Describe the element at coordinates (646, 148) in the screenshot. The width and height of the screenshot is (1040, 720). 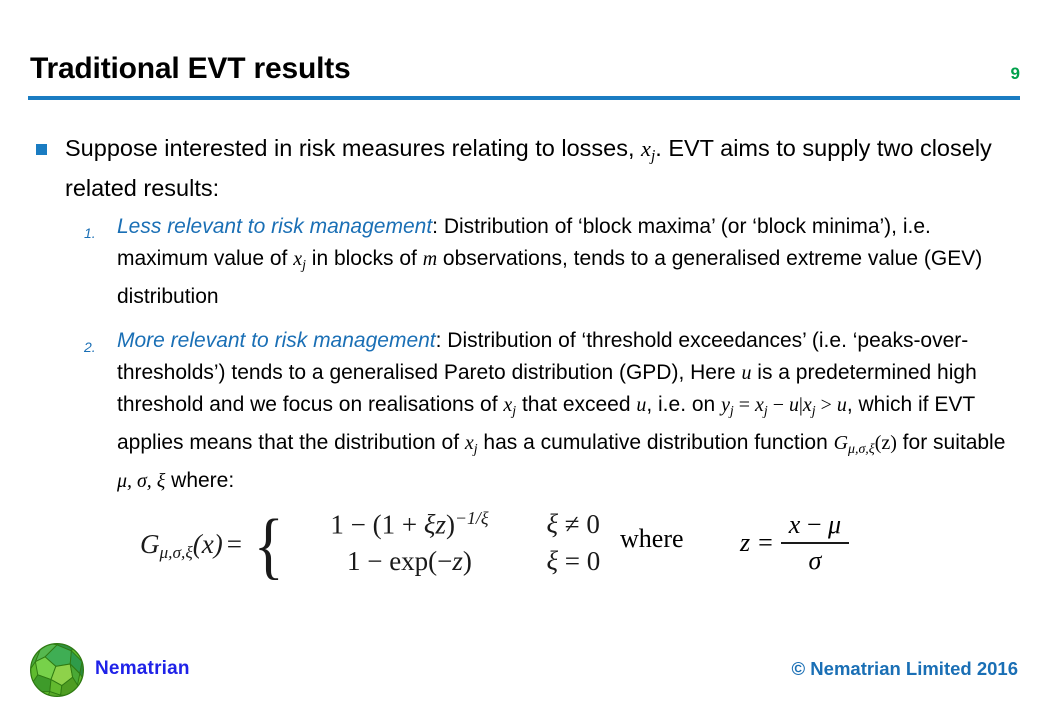
I see `math-x: x` at that location.